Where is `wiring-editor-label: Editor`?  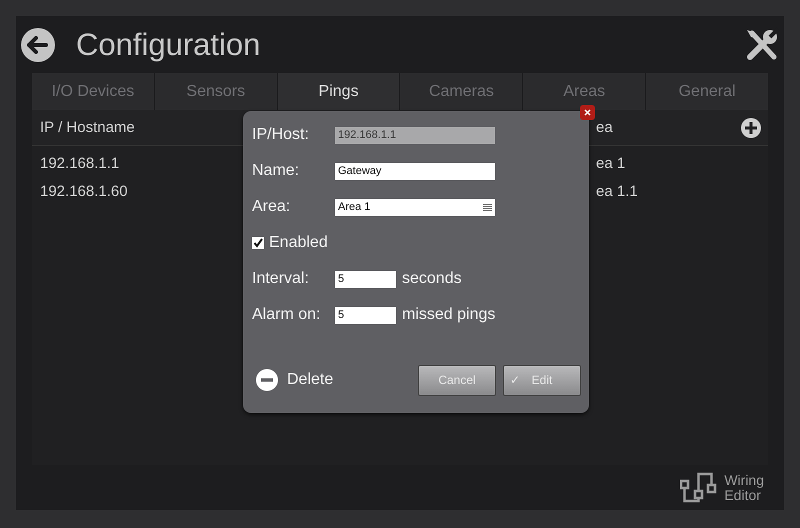 wiring-editor-label: Editor is located at coordinates (744, 495).